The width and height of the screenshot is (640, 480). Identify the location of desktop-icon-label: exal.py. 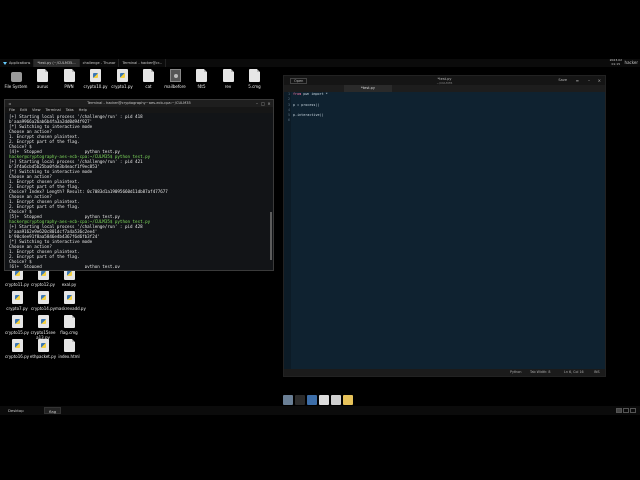
(69, 284).